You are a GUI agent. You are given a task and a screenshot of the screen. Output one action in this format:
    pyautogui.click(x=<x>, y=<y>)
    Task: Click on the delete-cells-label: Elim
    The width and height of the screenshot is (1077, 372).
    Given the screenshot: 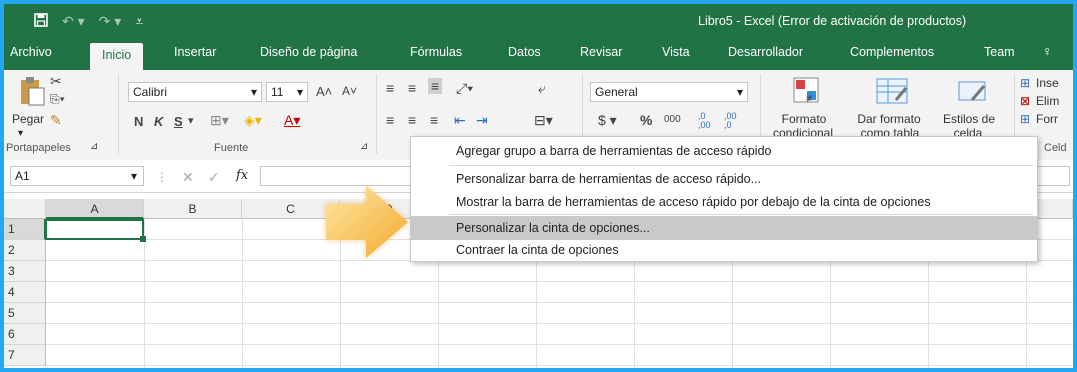 What is the action you would take?
    pyautogui.click(x=1047, y=101)
    